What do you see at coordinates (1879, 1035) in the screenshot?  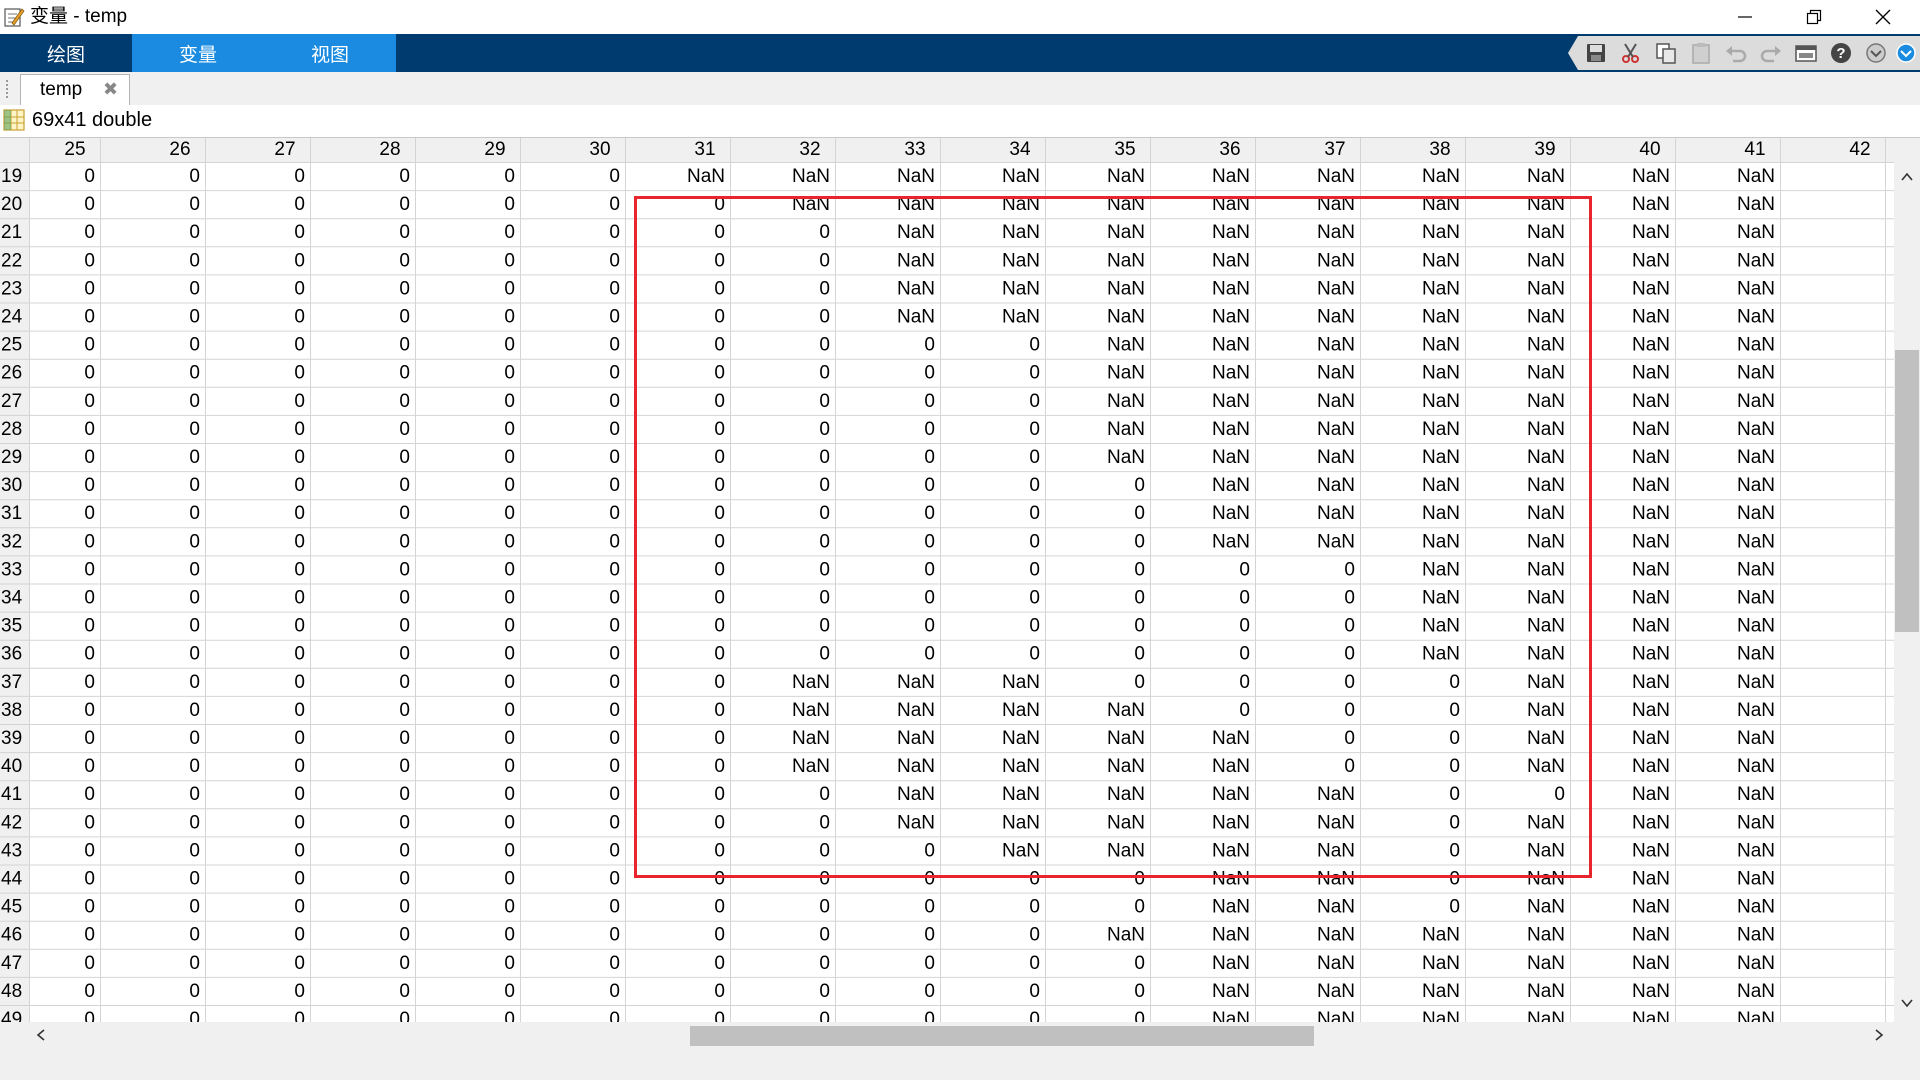 I see `scroll-right-icon` at bounding box center [1879, 1035].